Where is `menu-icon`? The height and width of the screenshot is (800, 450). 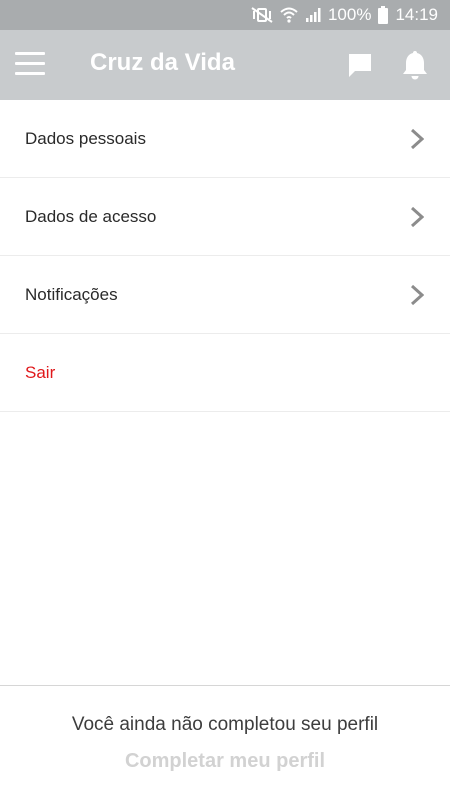 menu-icon is located at coordinates (30, 65).